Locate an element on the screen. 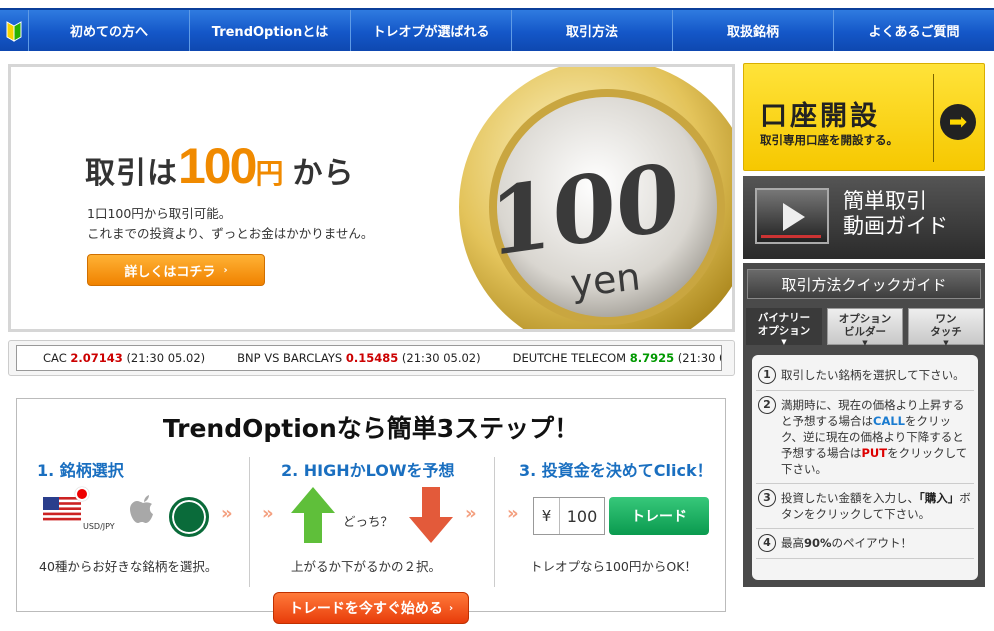  us-flag-icon is located at coordinates (62, 511).